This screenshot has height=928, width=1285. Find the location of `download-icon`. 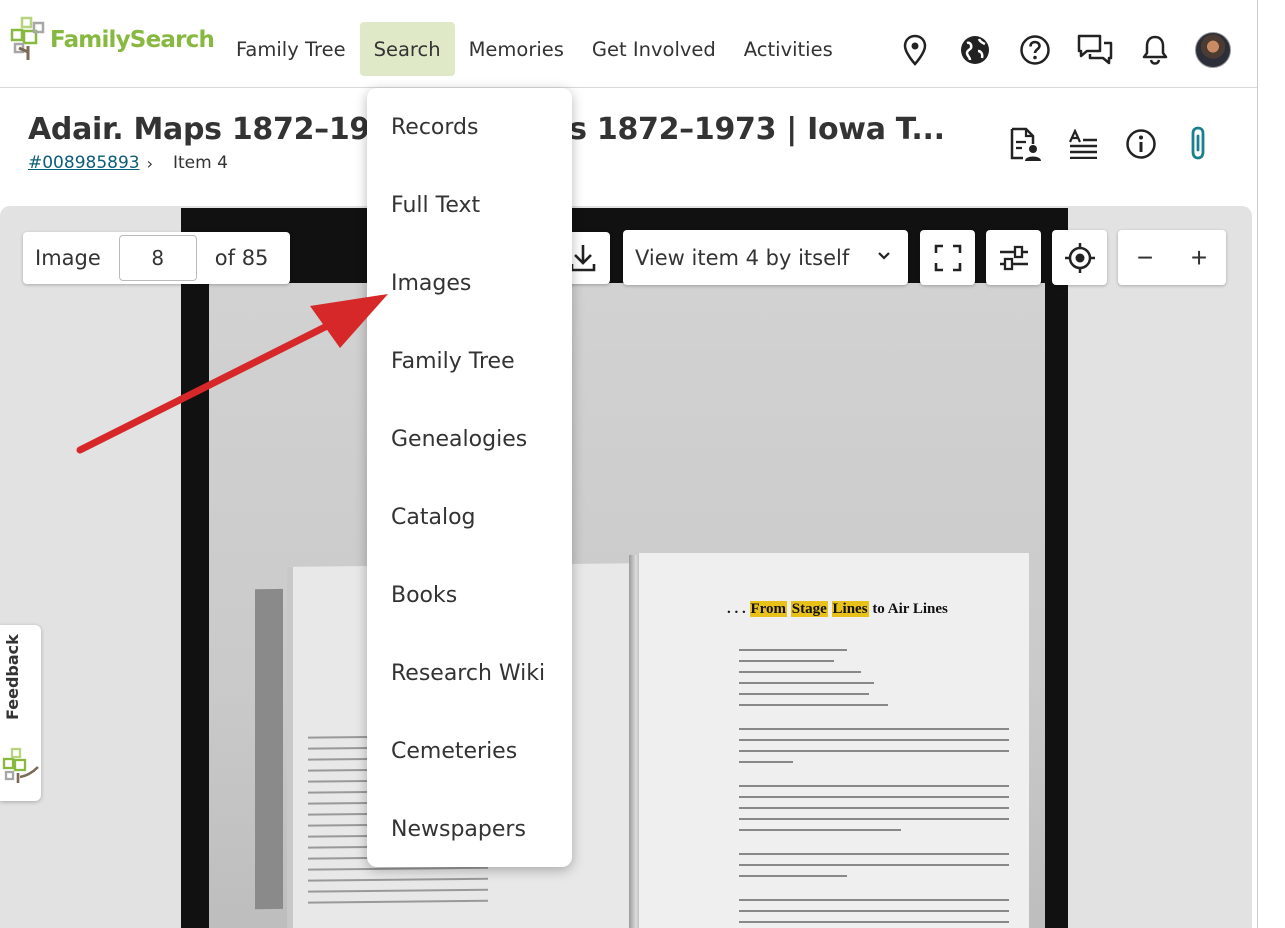

download-icon is located at coordinates (582, 258).